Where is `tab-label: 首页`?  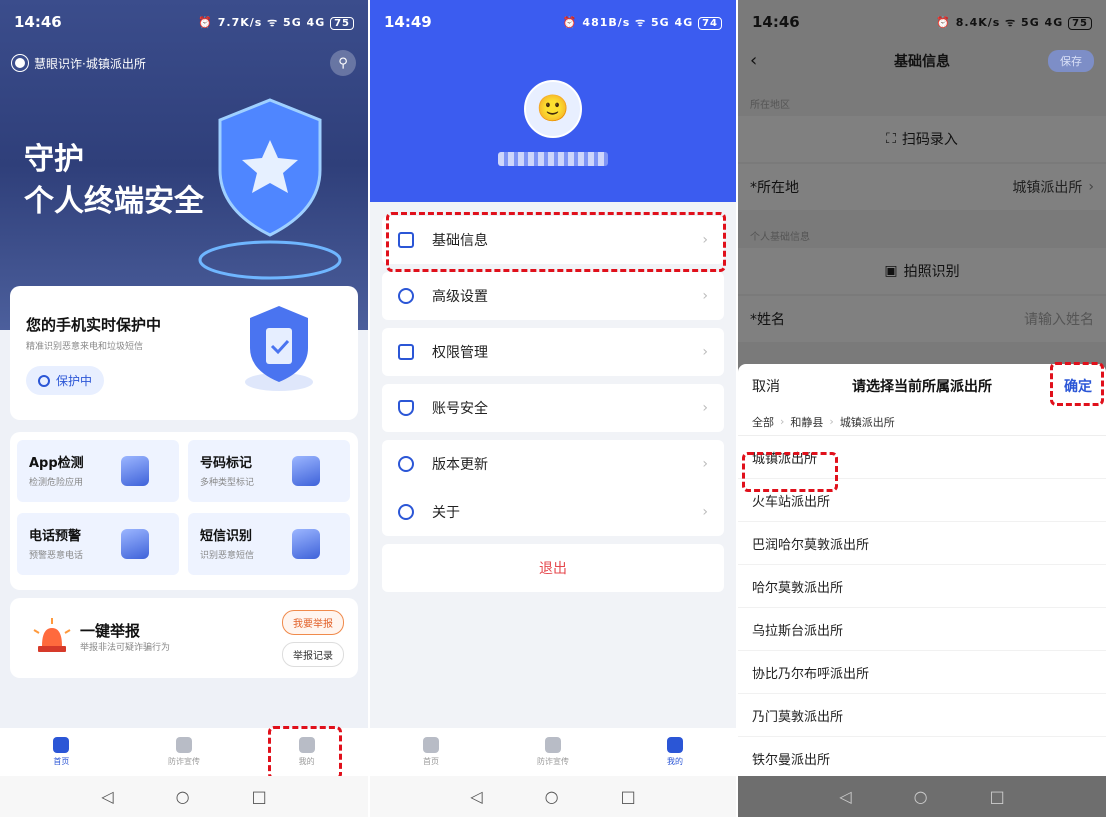 tab-label: 首页 is located at coordinates (61, 761).